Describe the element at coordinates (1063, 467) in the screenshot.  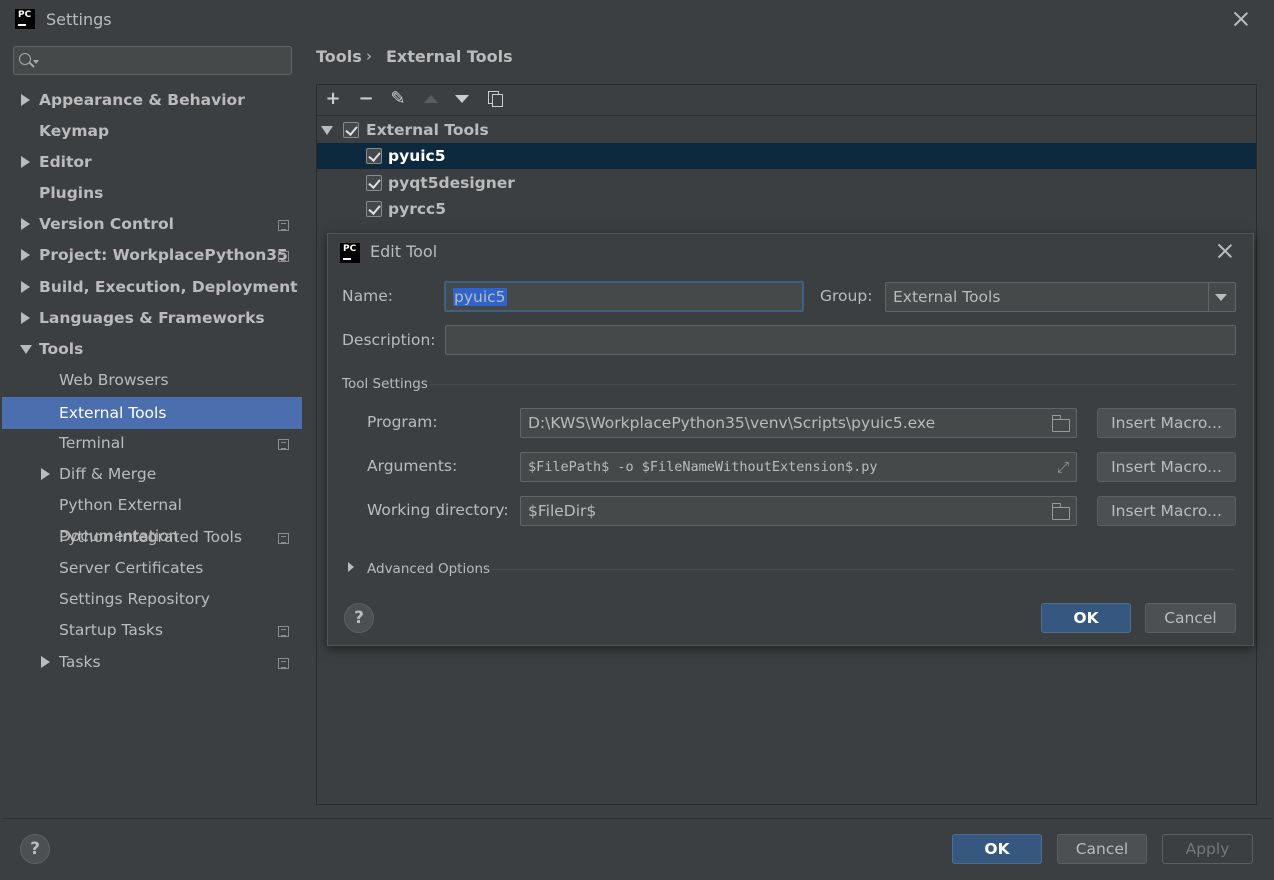
I see `expand-icon: ⤢` at that location.